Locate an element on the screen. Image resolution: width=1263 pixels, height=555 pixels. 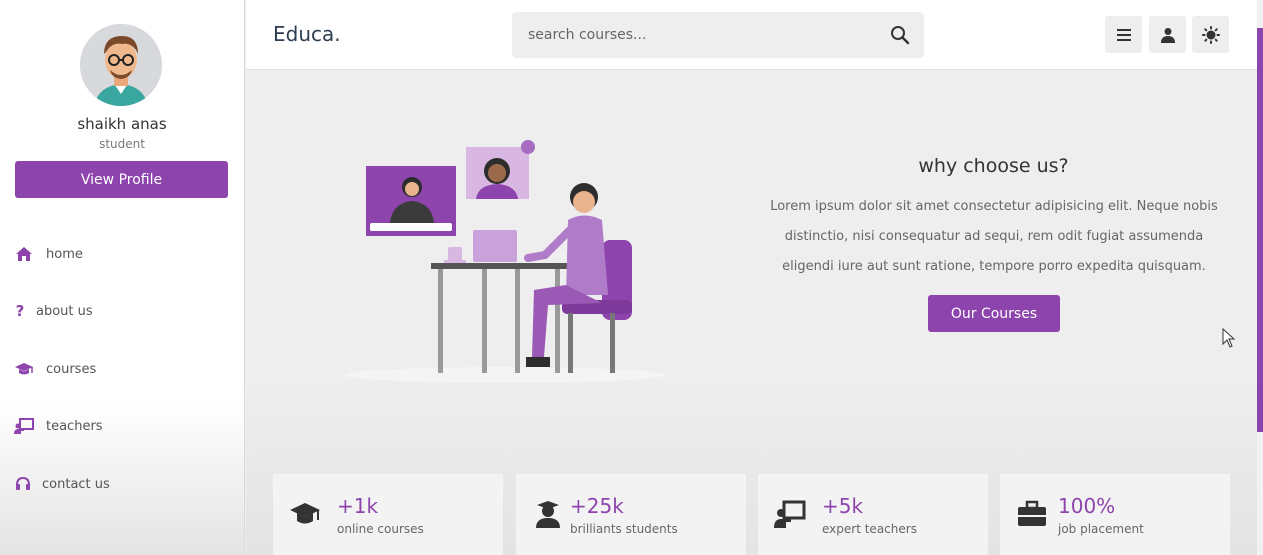
sidebar-item-label: about us is located at coordinates (64, 311).